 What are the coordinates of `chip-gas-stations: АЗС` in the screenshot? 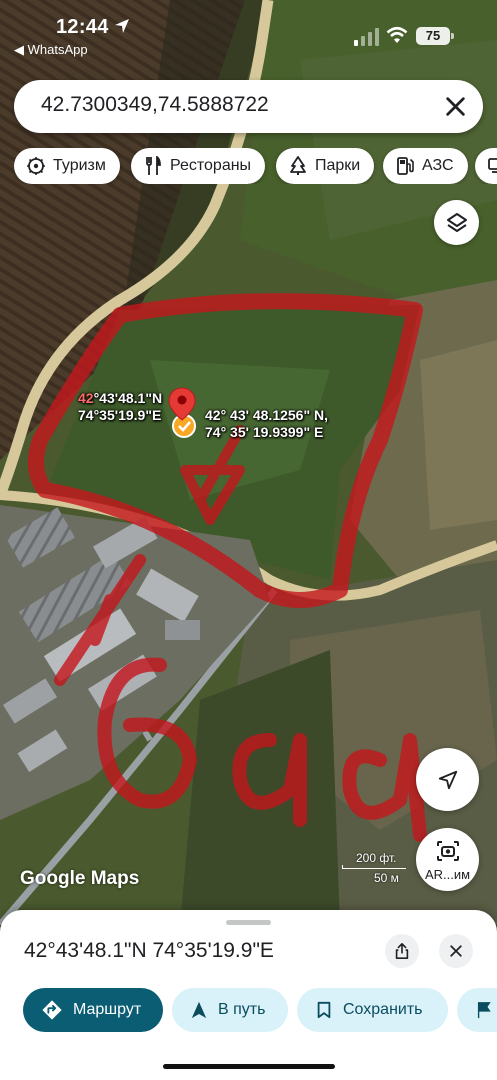 It's located at (425, 166).